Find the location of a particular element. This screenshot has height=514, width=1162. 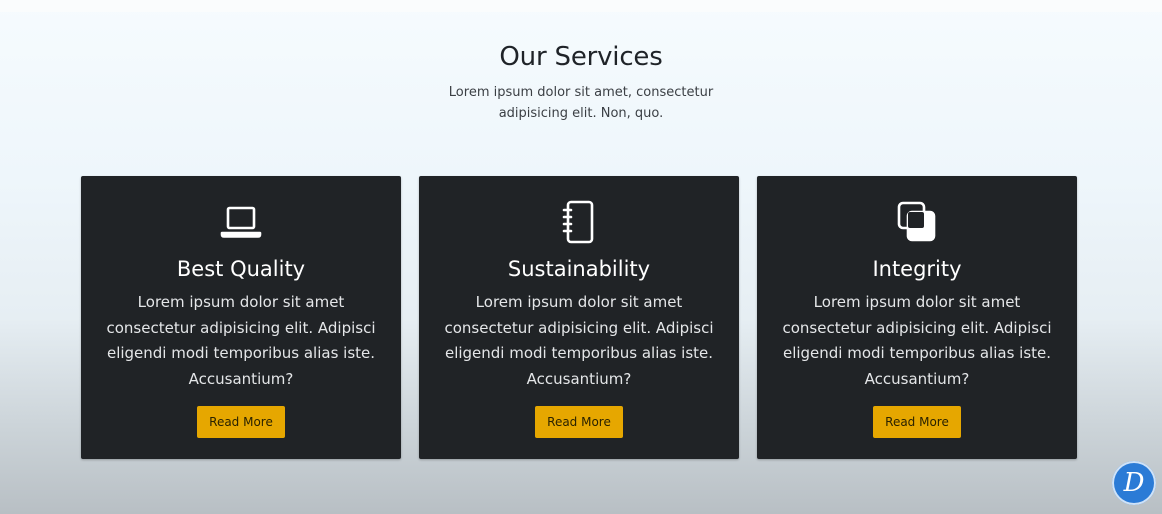

laptop-icon is located at coordinates (241, 222).